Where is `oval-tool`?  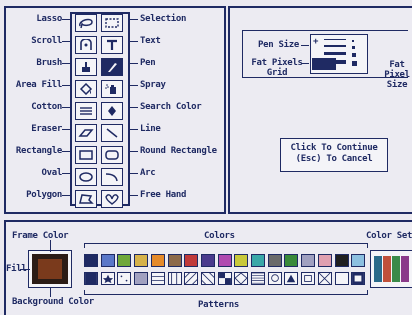
oval-tool is located at coordinates (86, 177).